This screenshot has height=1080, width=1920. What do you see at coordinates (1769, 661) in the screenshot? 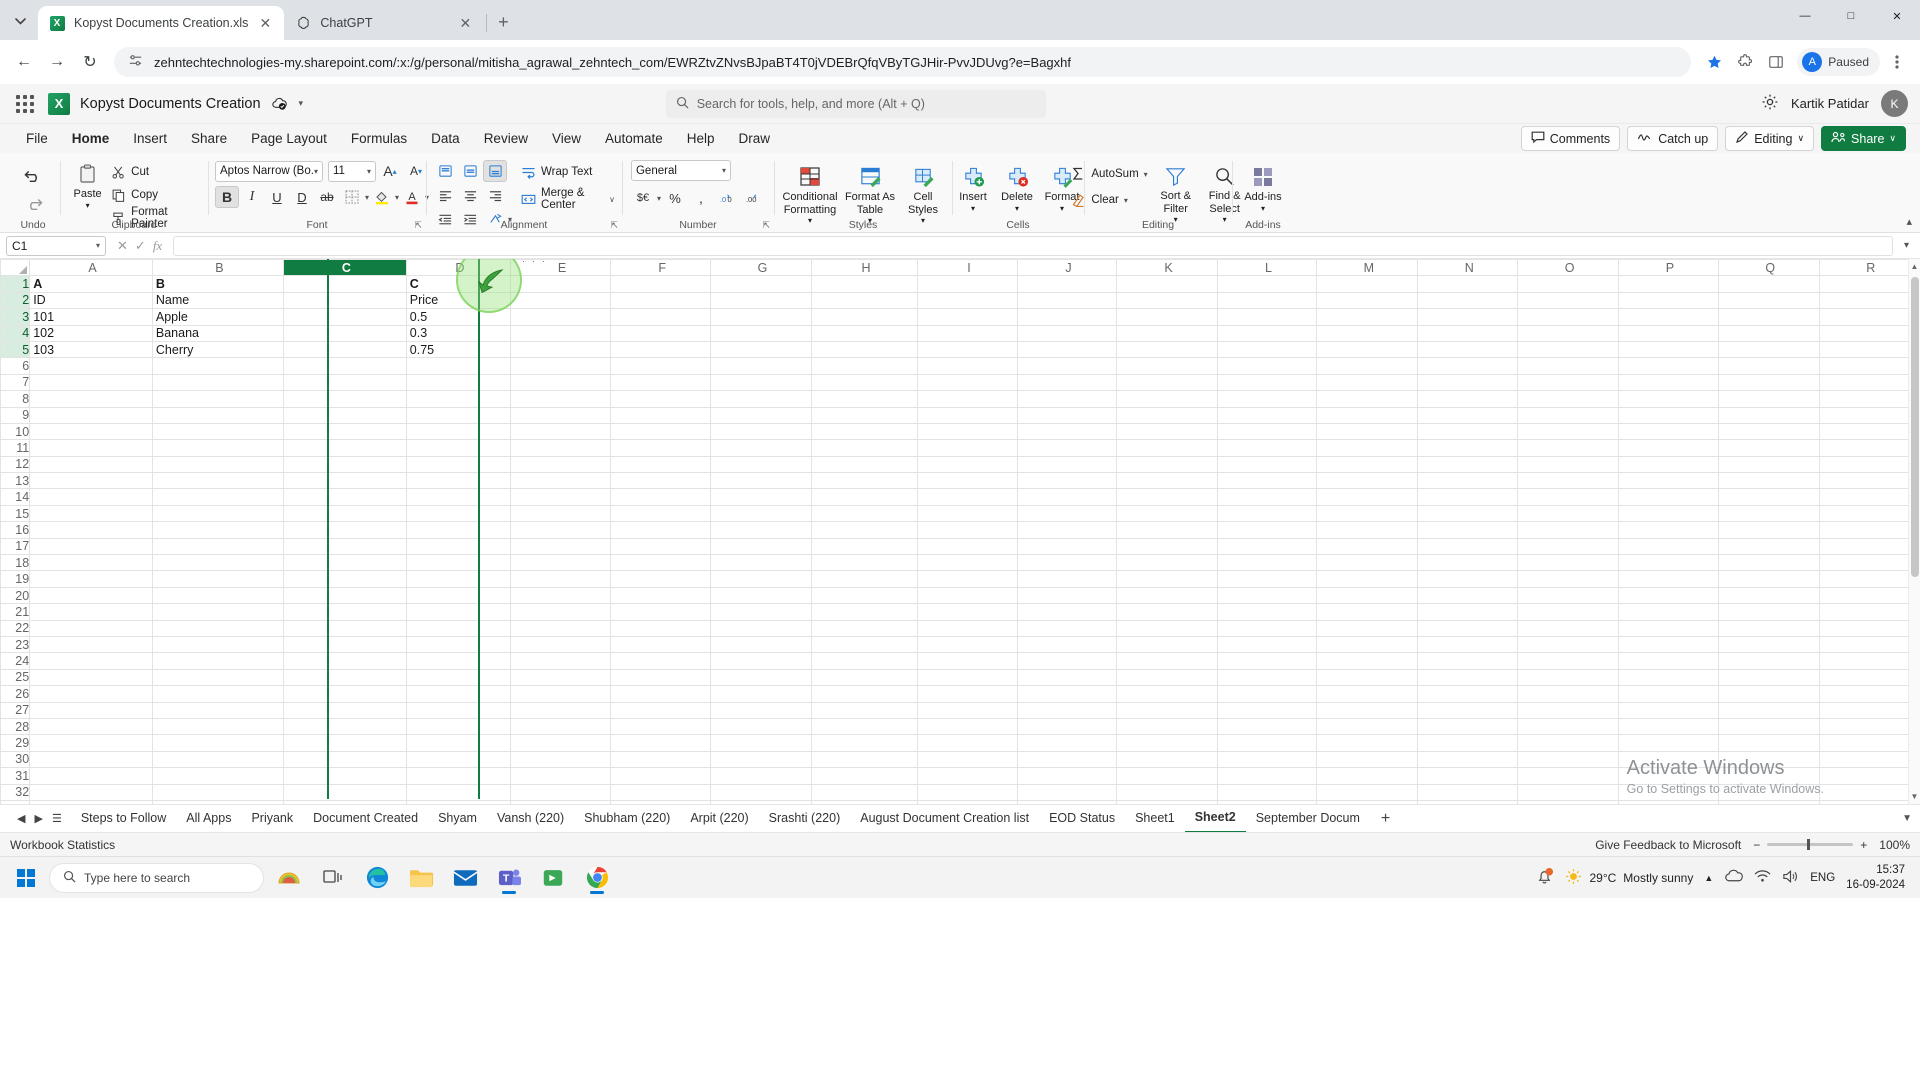
I see `cell-Q24` at bounding box center [1769, 661].